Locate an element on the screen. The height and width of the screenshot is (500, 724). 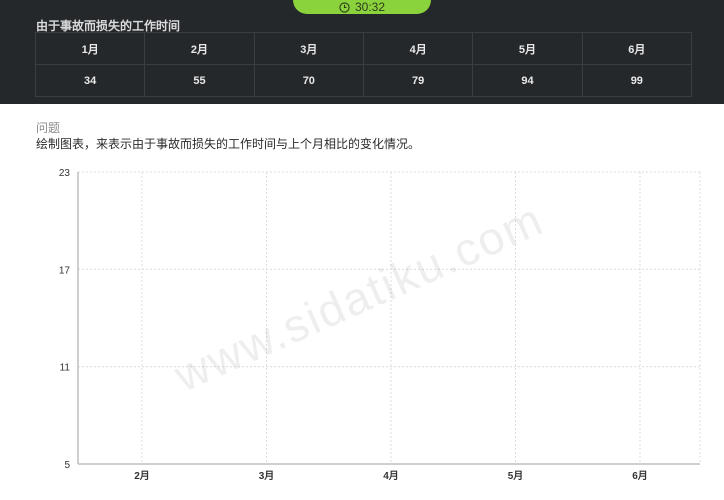
y-tick-label: 17 is located at coordinates (65, 270).